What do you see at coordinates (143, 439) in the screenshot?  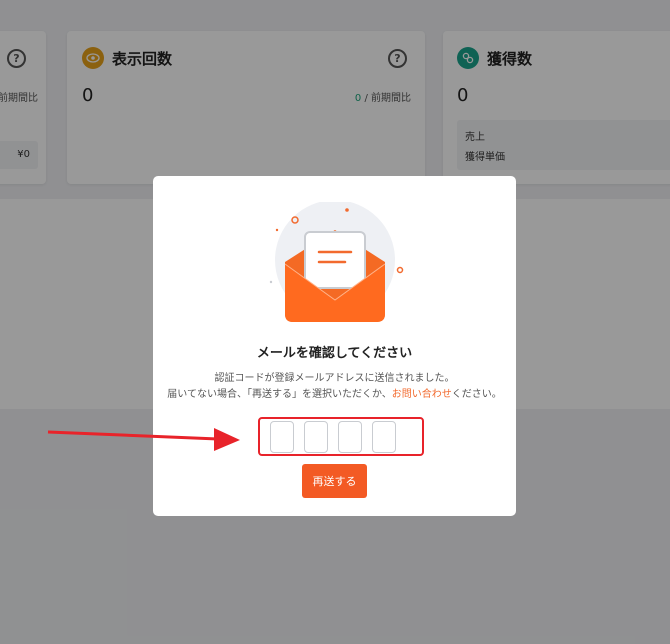 I see `annotation-arrow-icon` at bounding box center [143, 439].